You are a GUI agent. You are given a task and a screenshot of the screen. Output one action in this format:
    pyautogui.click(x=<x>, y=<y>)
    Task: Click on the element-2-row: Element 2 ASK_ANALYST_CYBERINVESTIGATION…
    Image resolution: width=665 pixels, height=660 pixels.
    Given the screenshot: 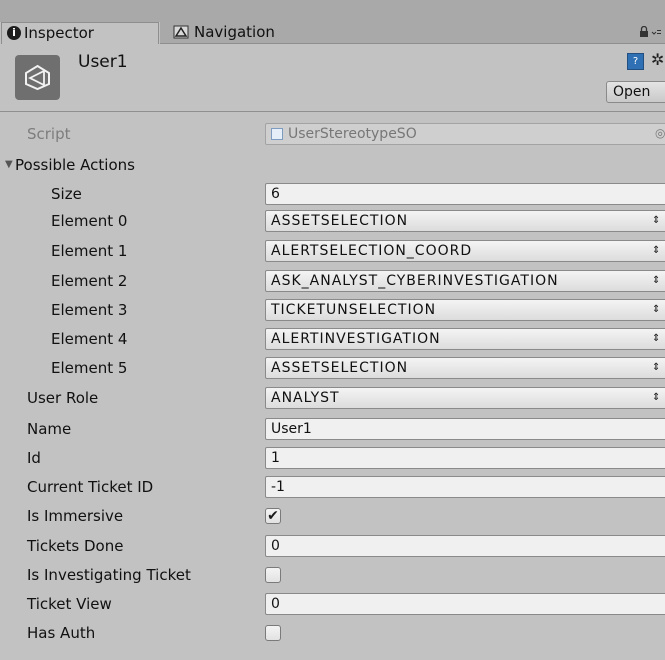 What is the action you would take?
    pyautogui.click(x=332, y=282)
    